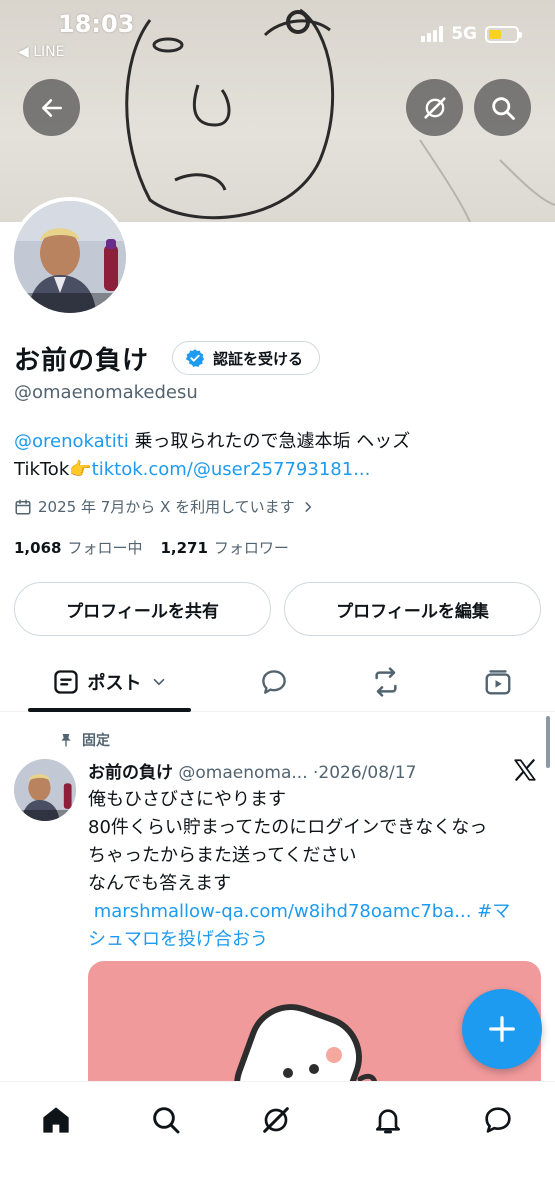  I want to click on nav-messages, so click(498, 1120).